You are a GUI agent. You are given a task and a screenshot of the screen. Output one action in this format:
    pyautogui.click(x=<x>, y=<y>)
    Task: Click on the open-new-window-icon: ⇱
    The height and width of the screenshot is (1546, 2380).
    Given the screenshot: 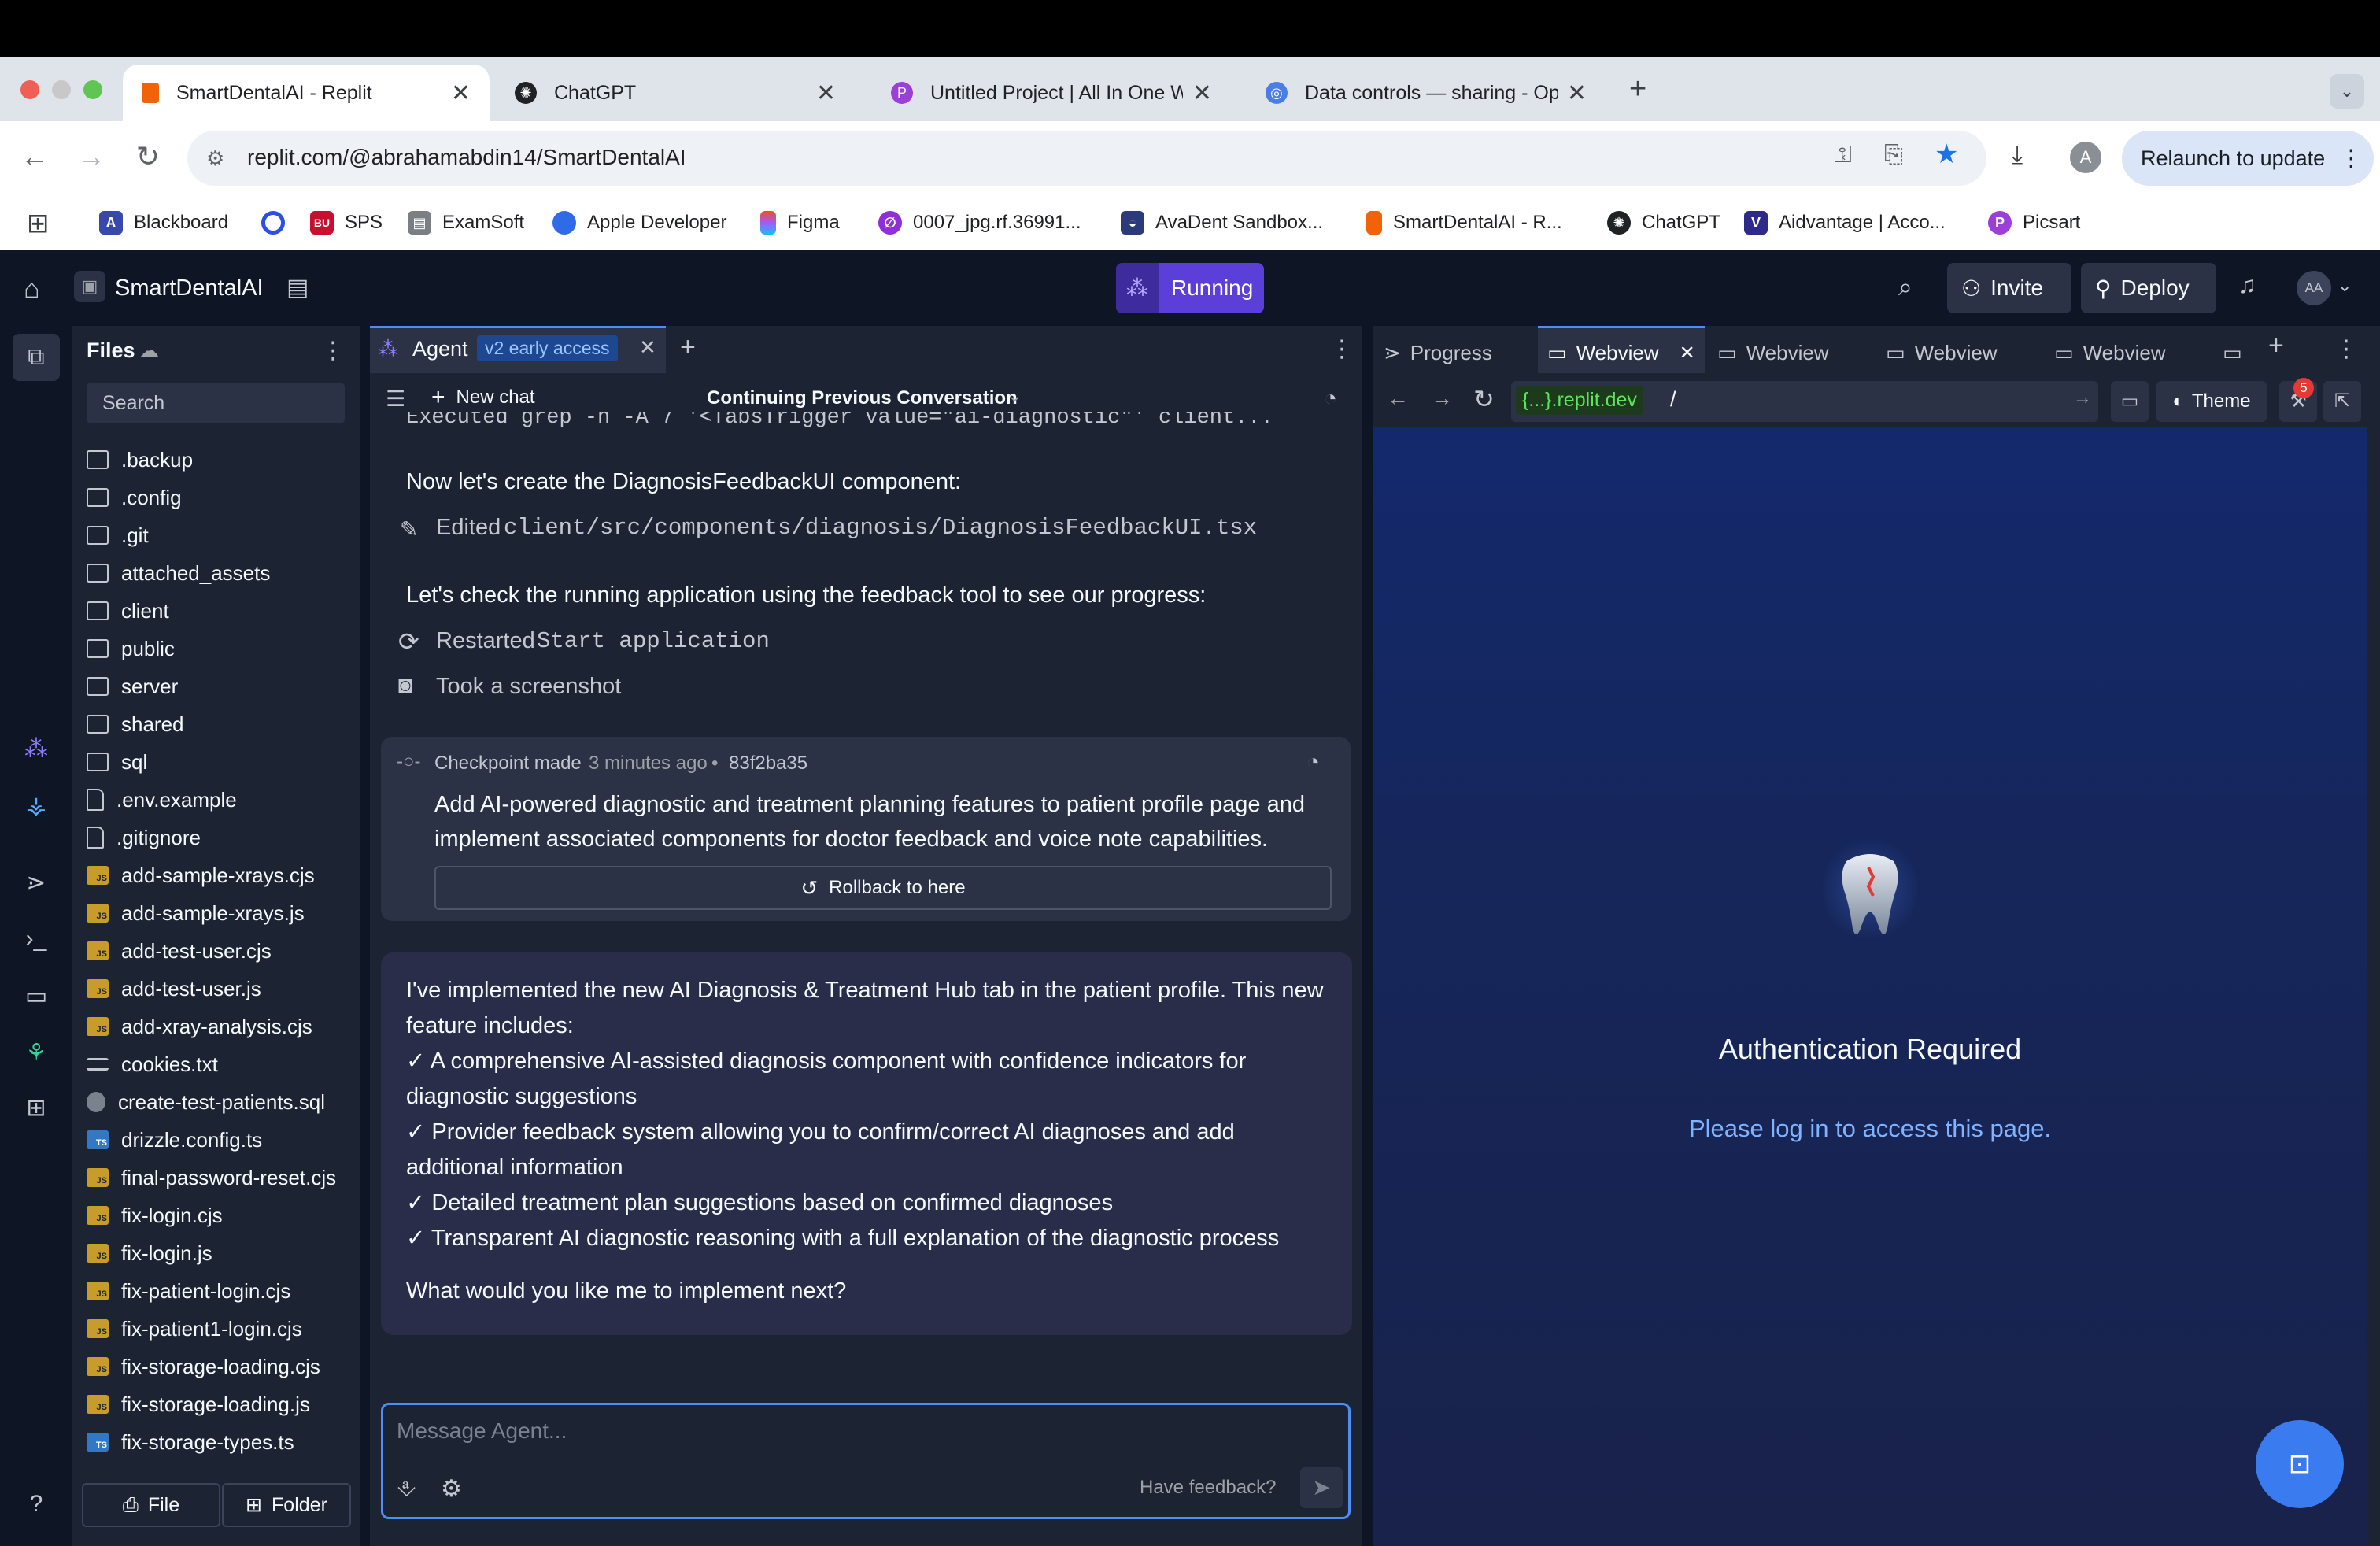 What is the action you would take?
    pyautogui.click(x=2342, y=401)
    